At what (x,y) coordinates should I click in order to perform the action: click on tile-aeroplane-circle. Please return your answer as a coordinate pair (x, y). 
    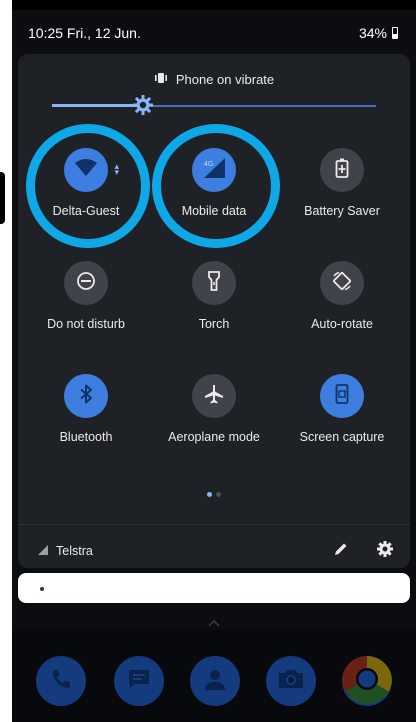
    Looking at the image, I should click on (214, 396).